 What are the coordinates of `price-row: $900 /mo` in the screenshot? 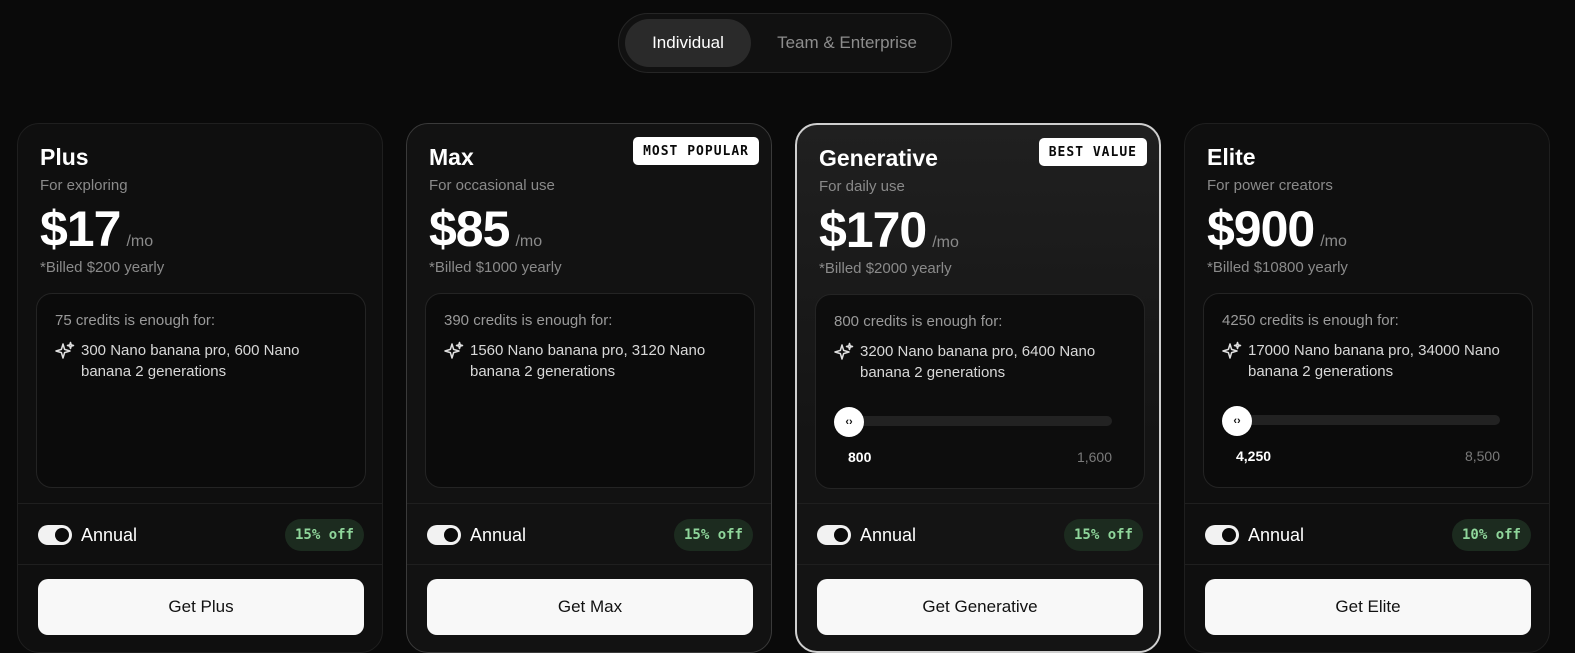 It's located at (1277, 229).